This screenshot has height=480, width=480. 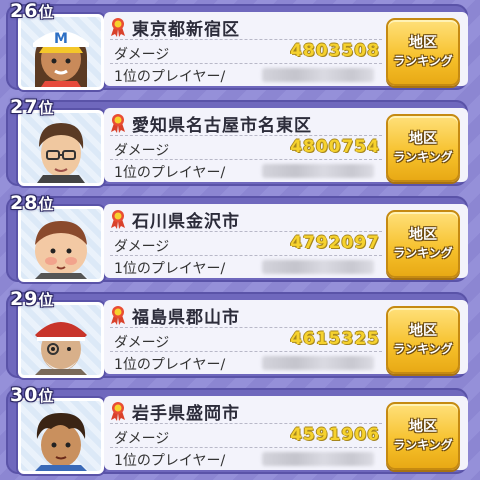 What do you see at coordinates (61, 148) in the screenshot?
I see `man-glasses-avatar` at bounding box center [61, 148].